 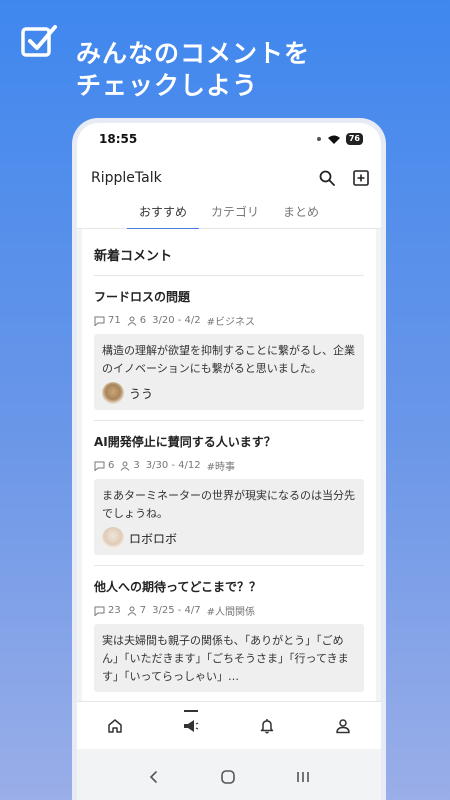 I want to click on app-bar-actions, so click(x=344, y=178).